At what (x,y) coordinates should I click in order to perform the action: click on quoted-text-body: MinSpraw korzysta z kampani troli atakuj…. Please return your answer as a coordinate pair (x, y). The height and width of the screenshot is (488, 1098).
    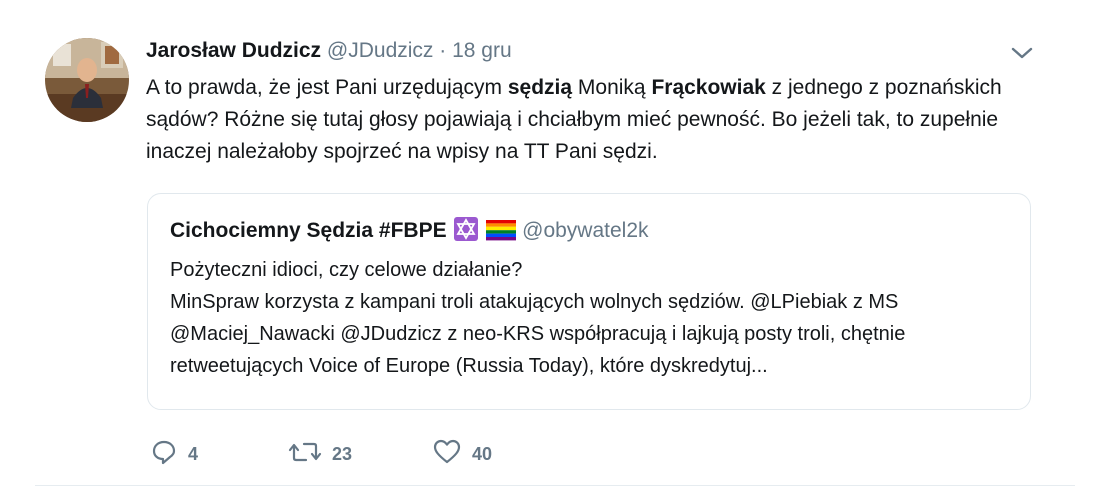
    Looking at the image, I should click on (538, 334).